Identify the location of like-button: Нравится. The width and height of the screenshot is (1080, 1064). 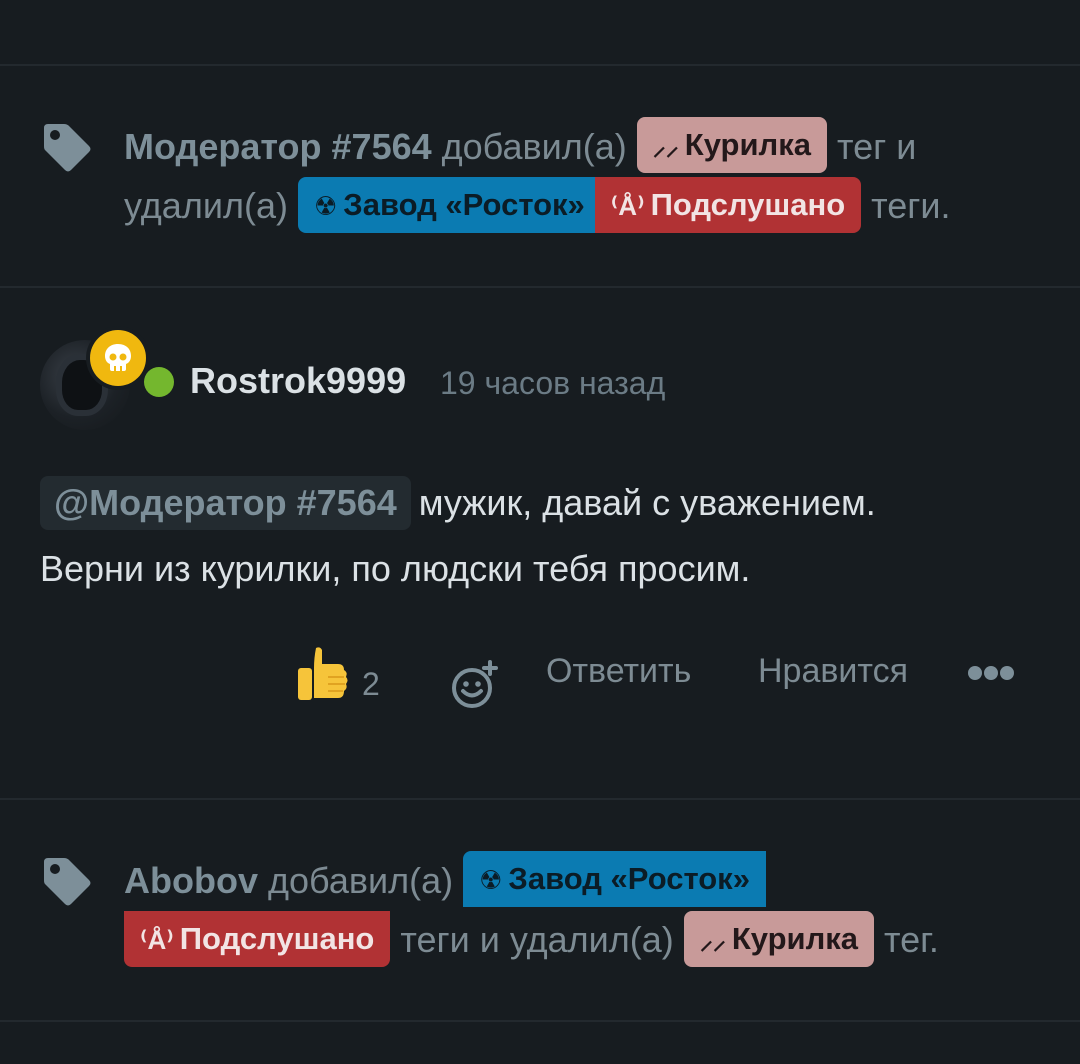
(833, 671).